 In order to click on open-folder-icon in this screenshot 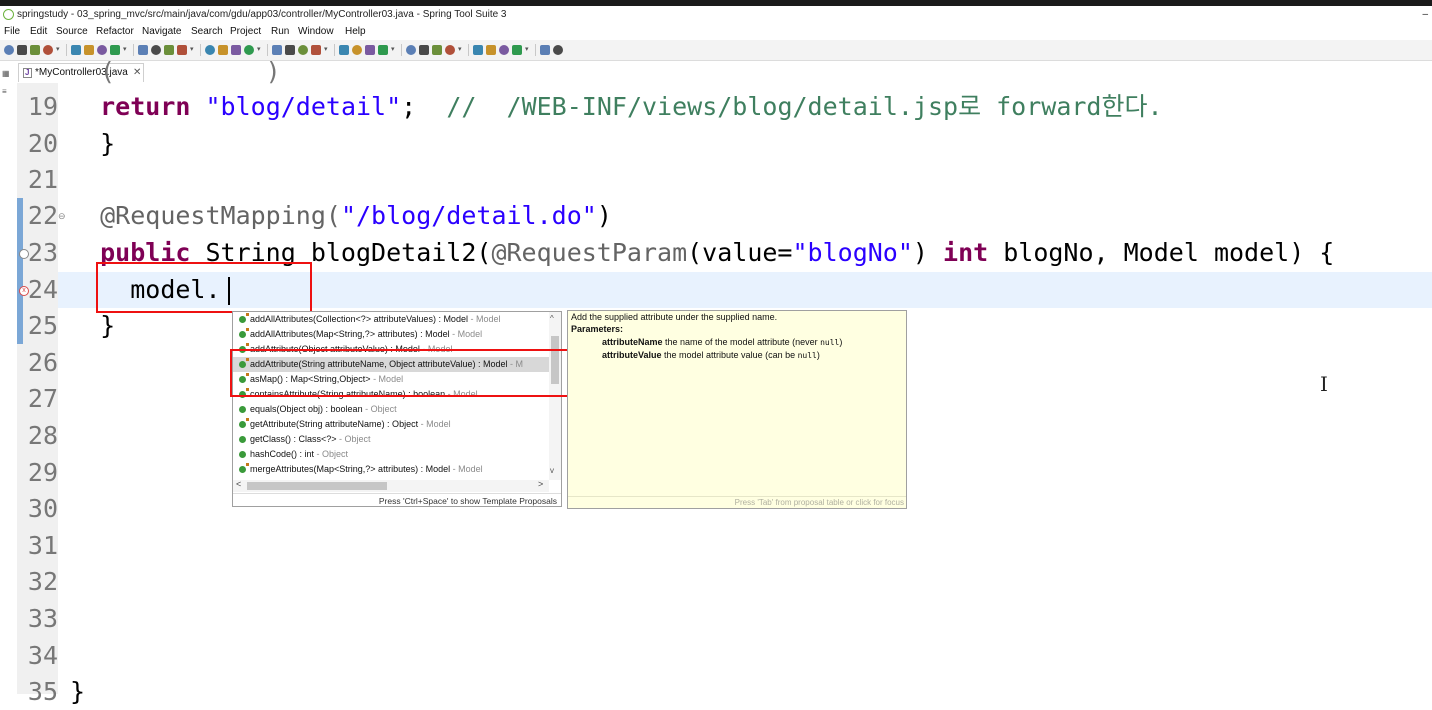, I will do `click(370, 50)`.